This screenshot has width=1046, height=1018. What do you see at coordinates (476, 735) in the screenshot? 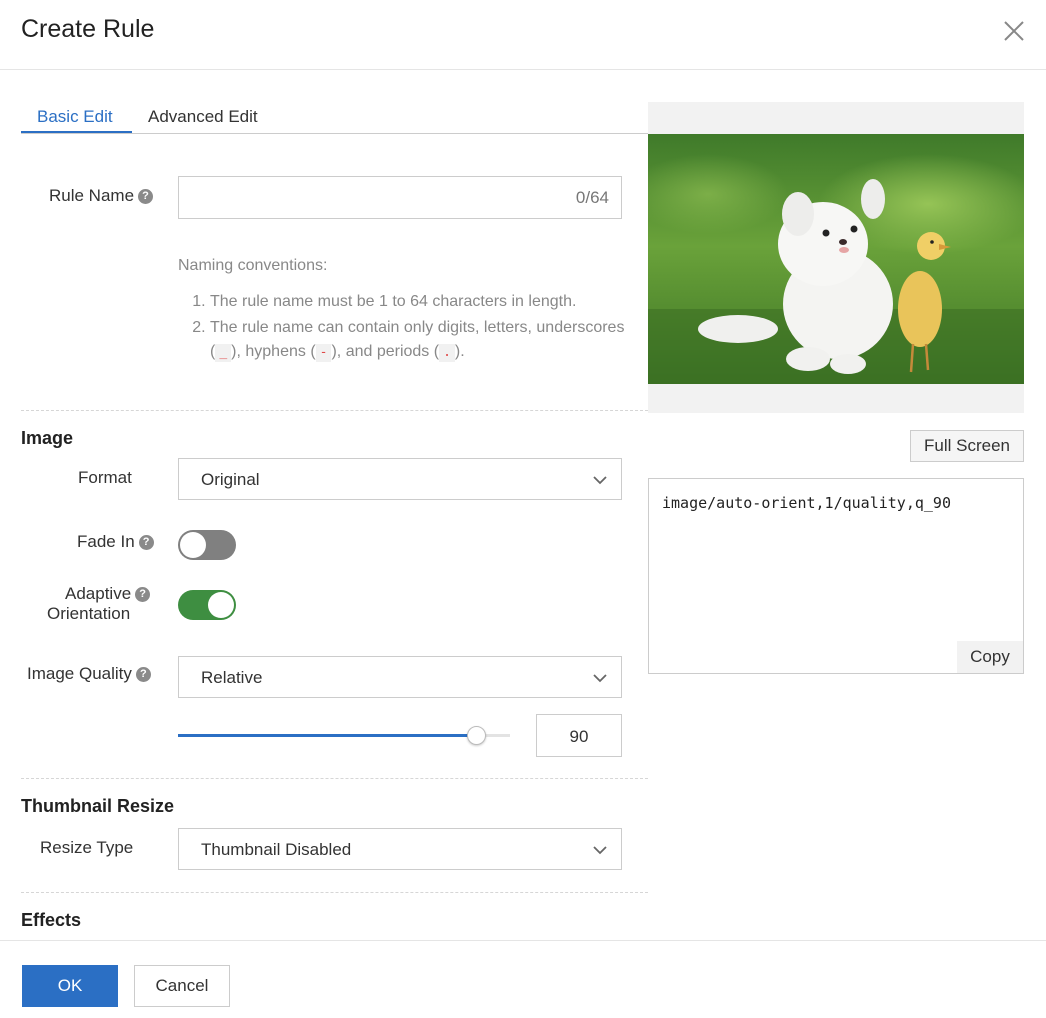
I see `quality-slider-thumb` at bounding box center [476, 735].